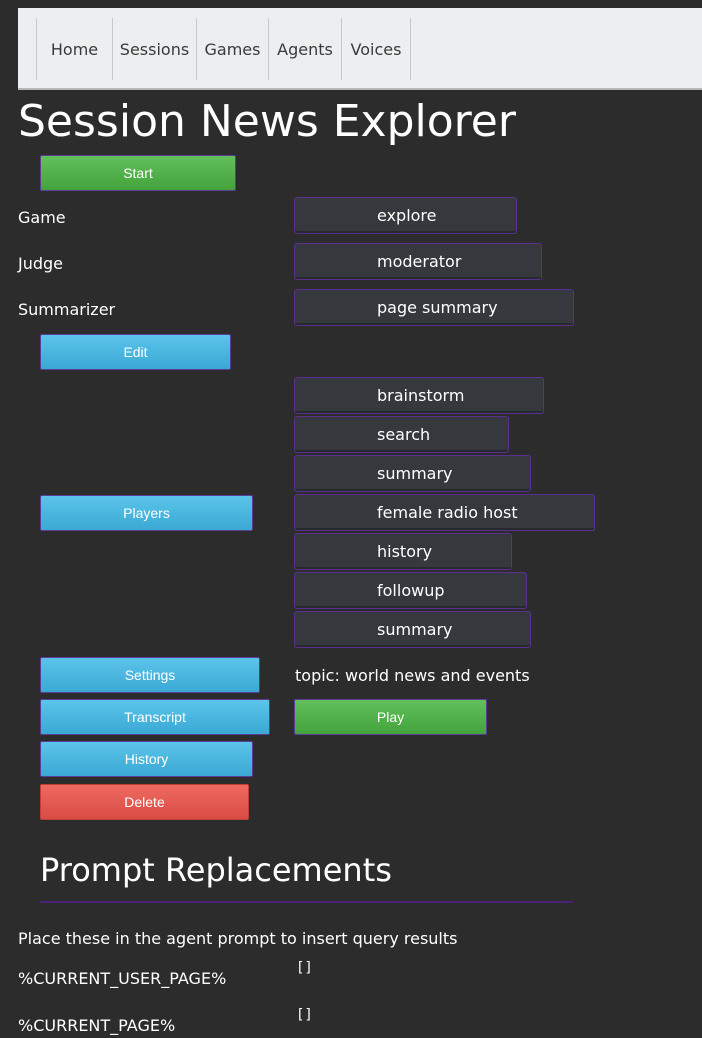  I want to click on player-item: female radio host, so click(444, 512).